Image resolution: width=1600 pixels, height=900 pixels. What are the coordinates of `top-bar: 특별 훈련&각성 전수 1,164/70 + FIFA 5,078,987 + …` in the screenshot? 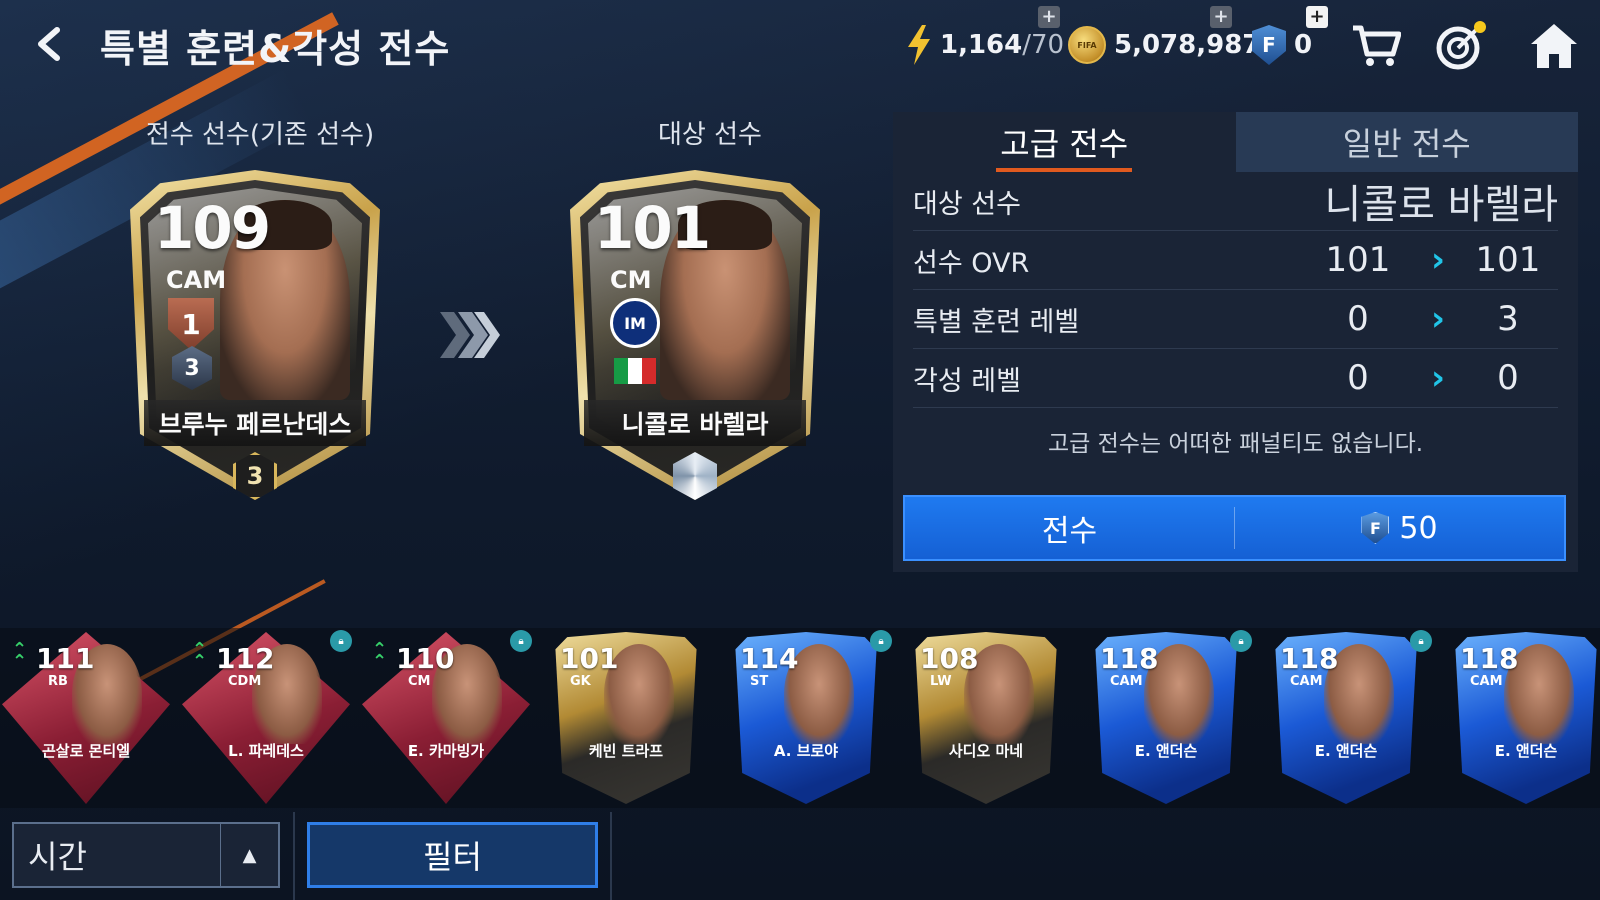 It's located at (800, 44).